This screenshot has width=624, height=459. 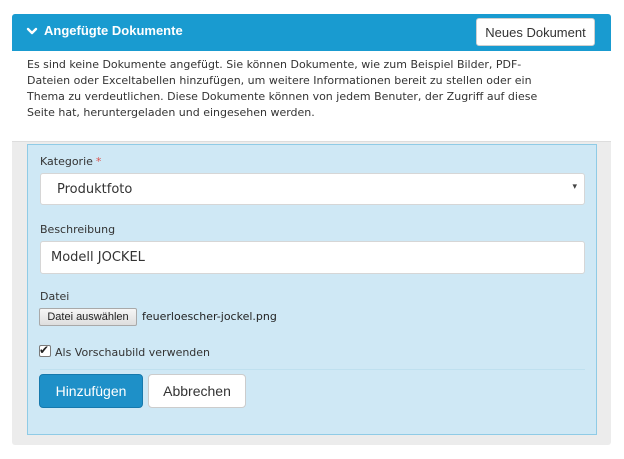 I want to click on panel-title: Angefügte Dokumente, so click(x=104, y=30).